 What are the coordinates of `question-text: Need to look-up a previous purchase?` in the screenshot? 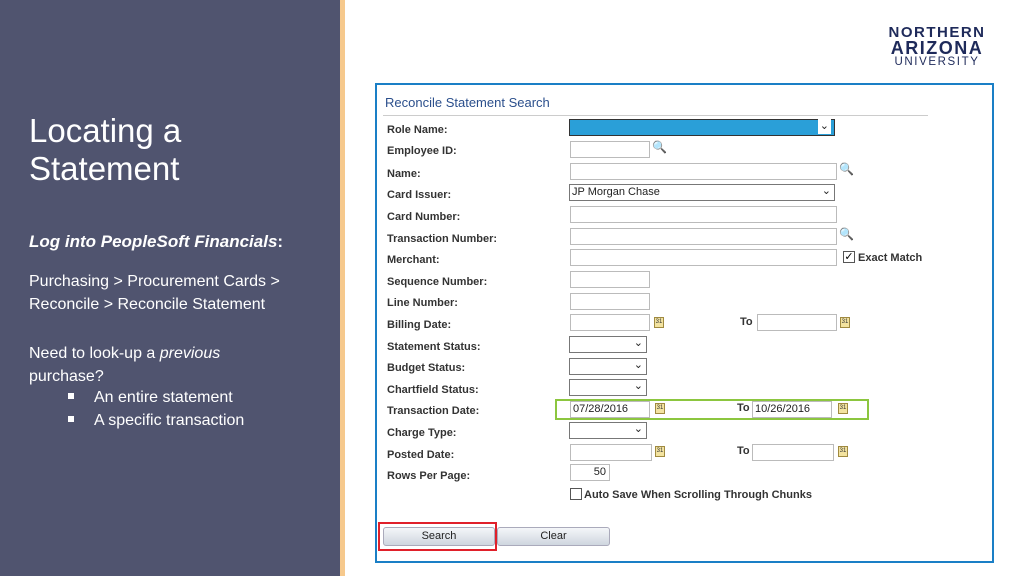 It's located at (124, 365).